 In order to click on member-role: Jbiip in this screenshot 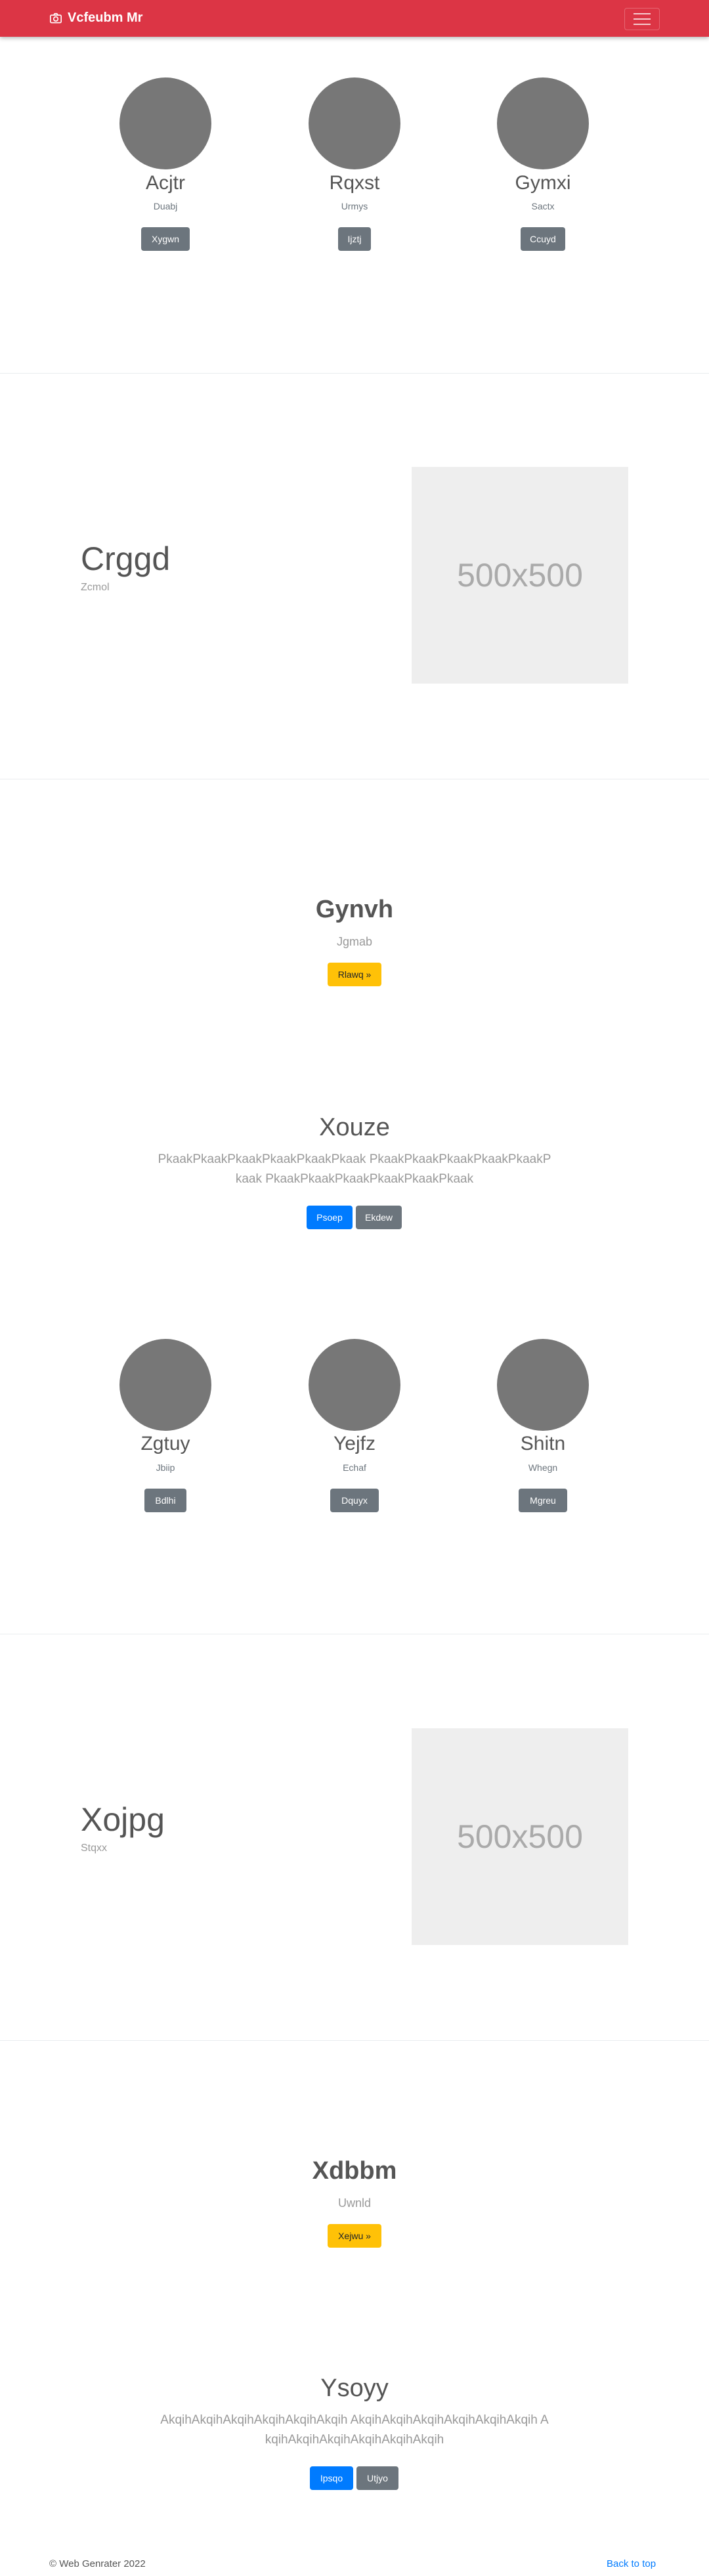, I will do `click(165, 1467)`.